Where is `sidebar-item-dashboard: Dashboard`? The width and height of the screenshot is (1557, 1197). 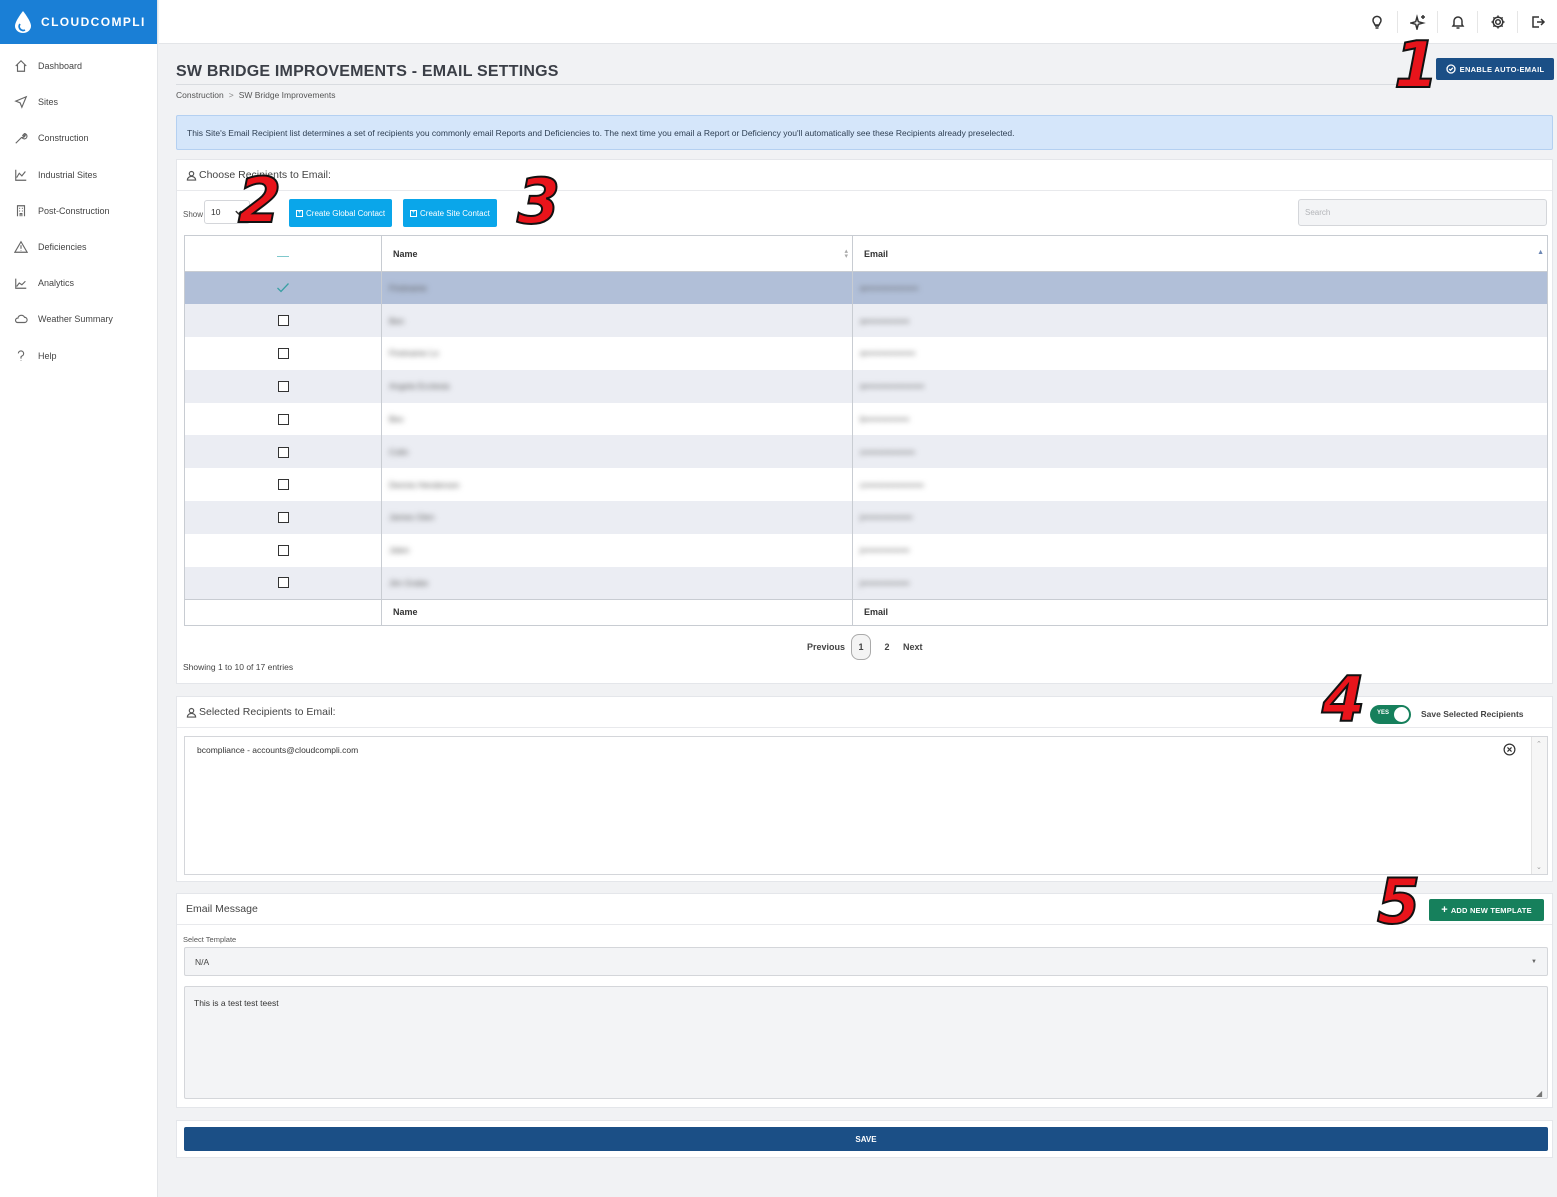 sidebar-item-dashboard: Dashboard is located at coordinates (78, 66).